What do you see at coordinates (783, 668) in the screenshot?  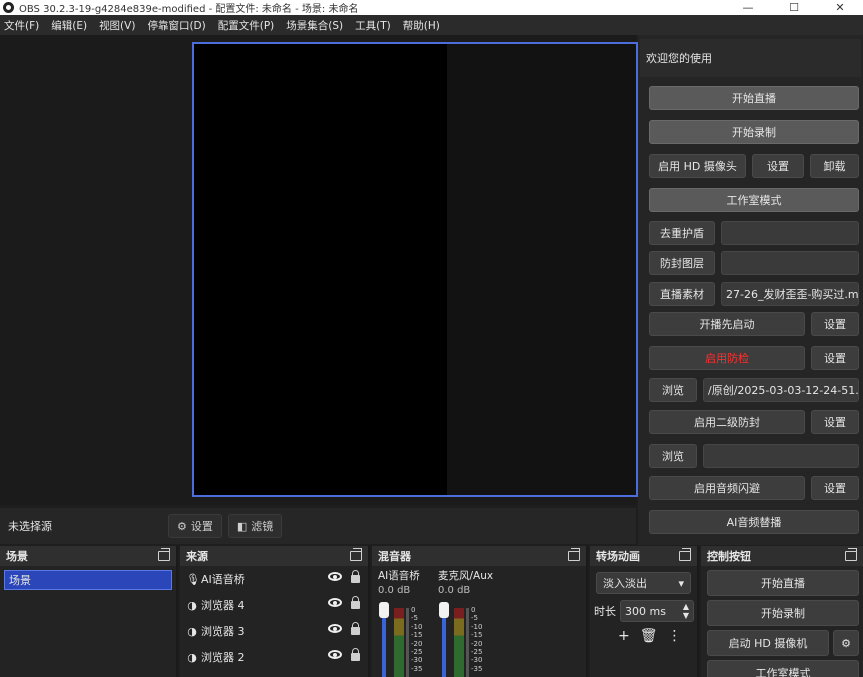 I see `studio-mode-button: 工作室模式` at bounding box center [783, 668].